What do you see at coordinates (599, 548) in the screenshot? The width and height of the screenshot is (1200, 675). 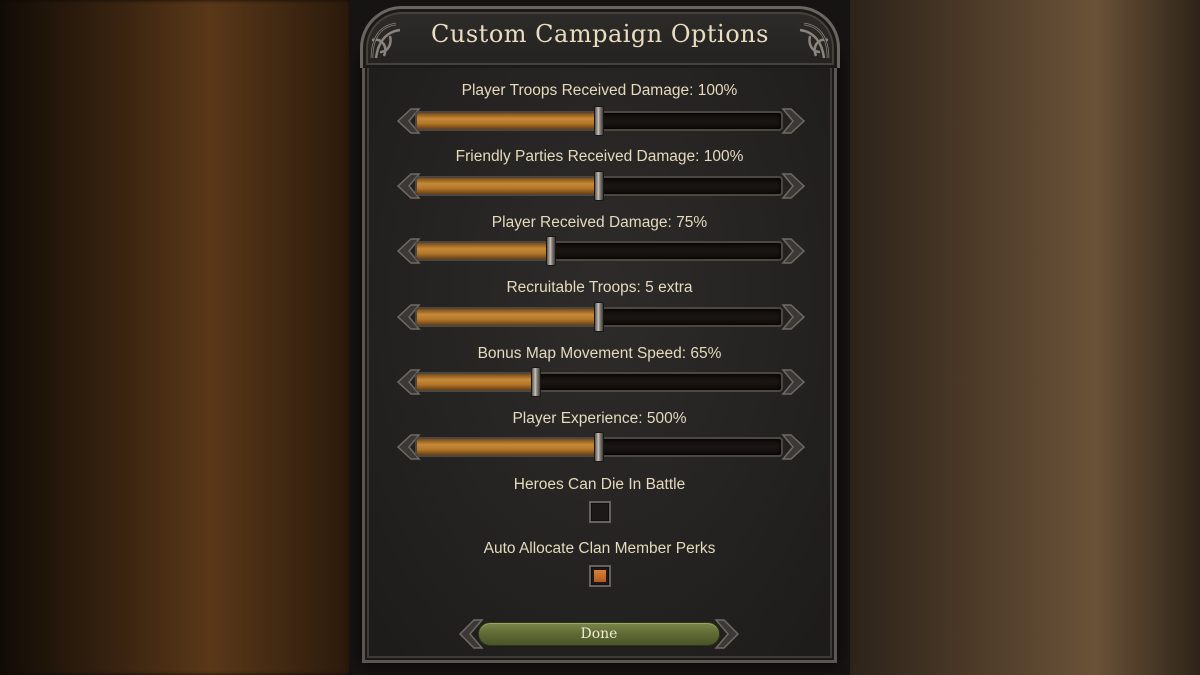 I see `checkbox-label: Auto Allocate Clan Member Perks` at bounding box center [599, 548].